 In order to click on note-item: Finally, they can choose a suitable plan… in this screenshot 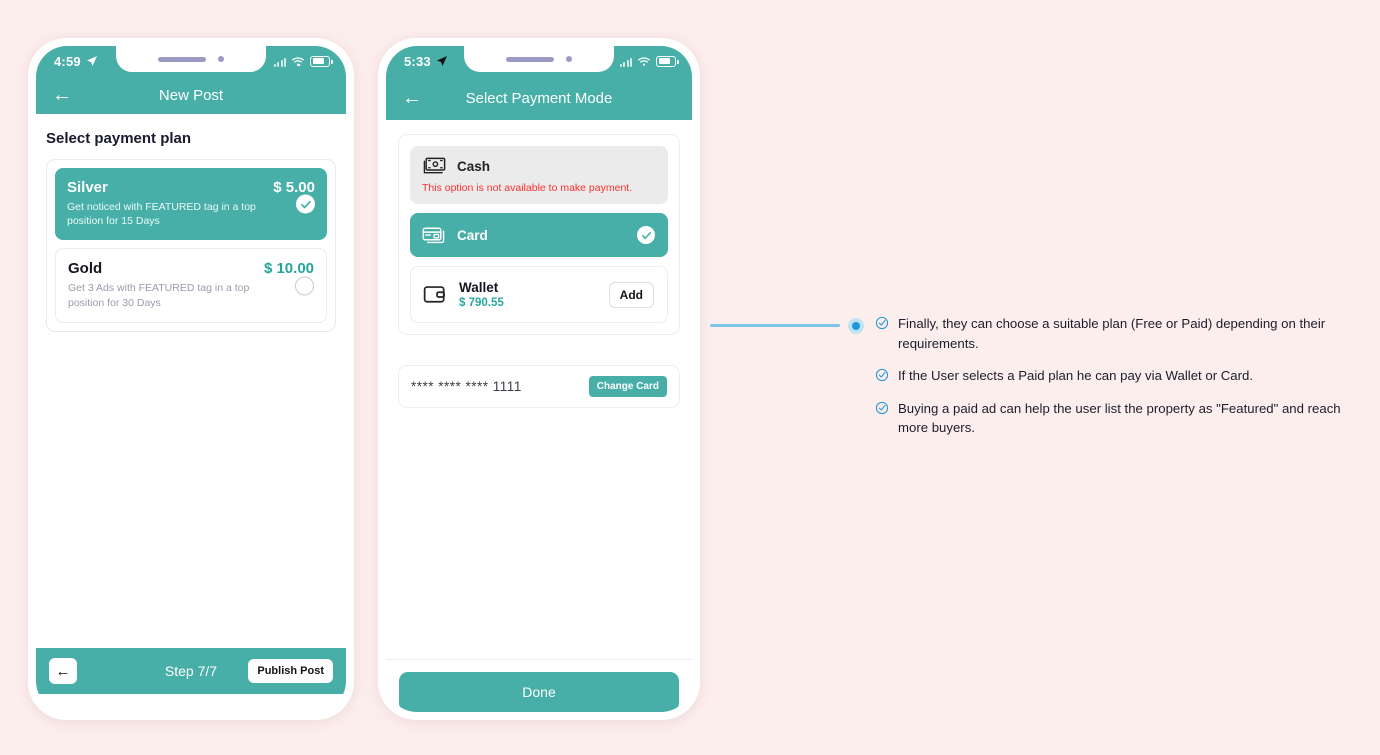, I will do `click(1110, 333)`.